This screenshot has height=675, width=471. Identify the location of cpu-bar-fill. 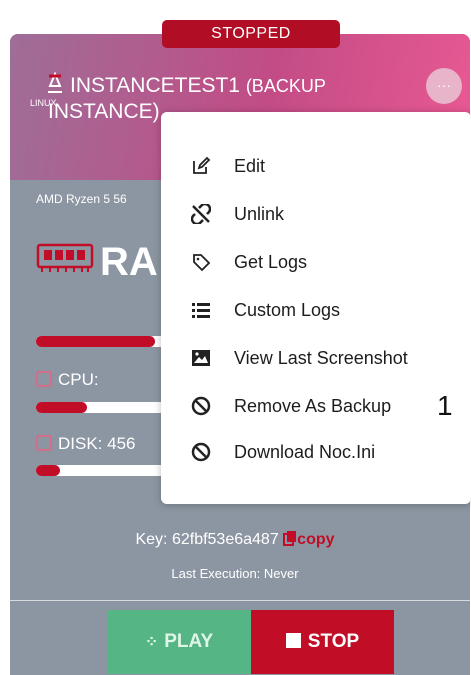
(61, 407).